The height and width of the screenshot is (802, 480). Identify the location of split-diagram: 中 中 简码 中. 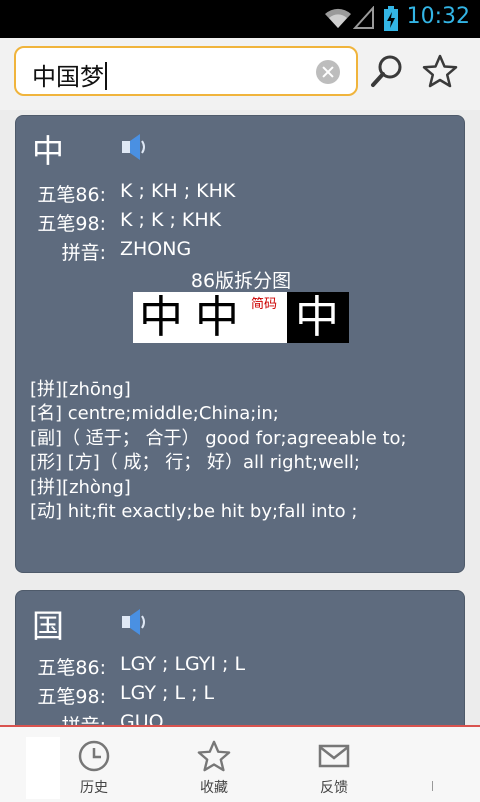
(241, 317).